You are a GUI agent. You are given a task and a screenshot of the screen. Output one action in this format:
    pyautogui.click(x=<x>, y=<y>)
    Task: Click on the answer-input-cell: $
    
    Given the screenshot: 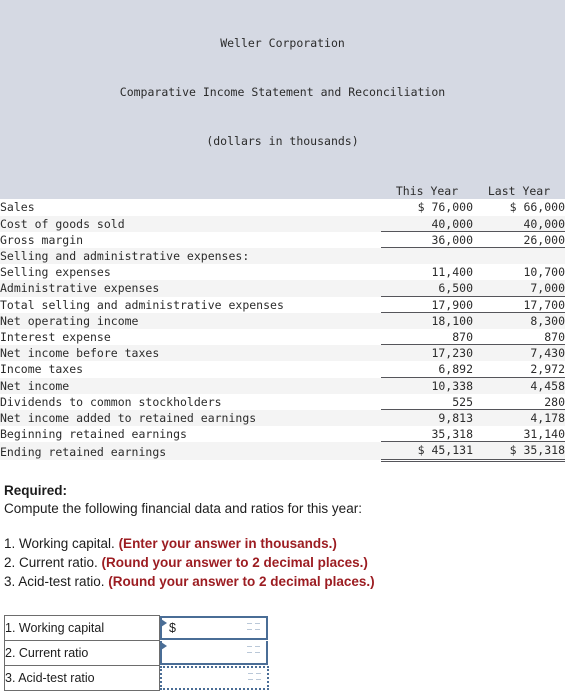 What is the action you would take?
    pyautogui.click(x=214, y=628)
    